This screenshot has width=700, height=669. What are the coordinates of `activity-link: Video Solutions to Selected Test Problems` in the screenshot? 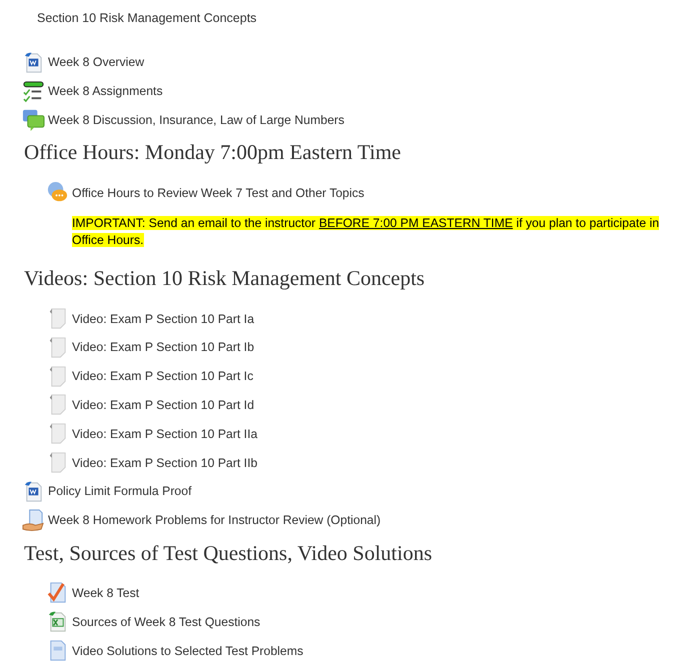 It's located at (188, 651).